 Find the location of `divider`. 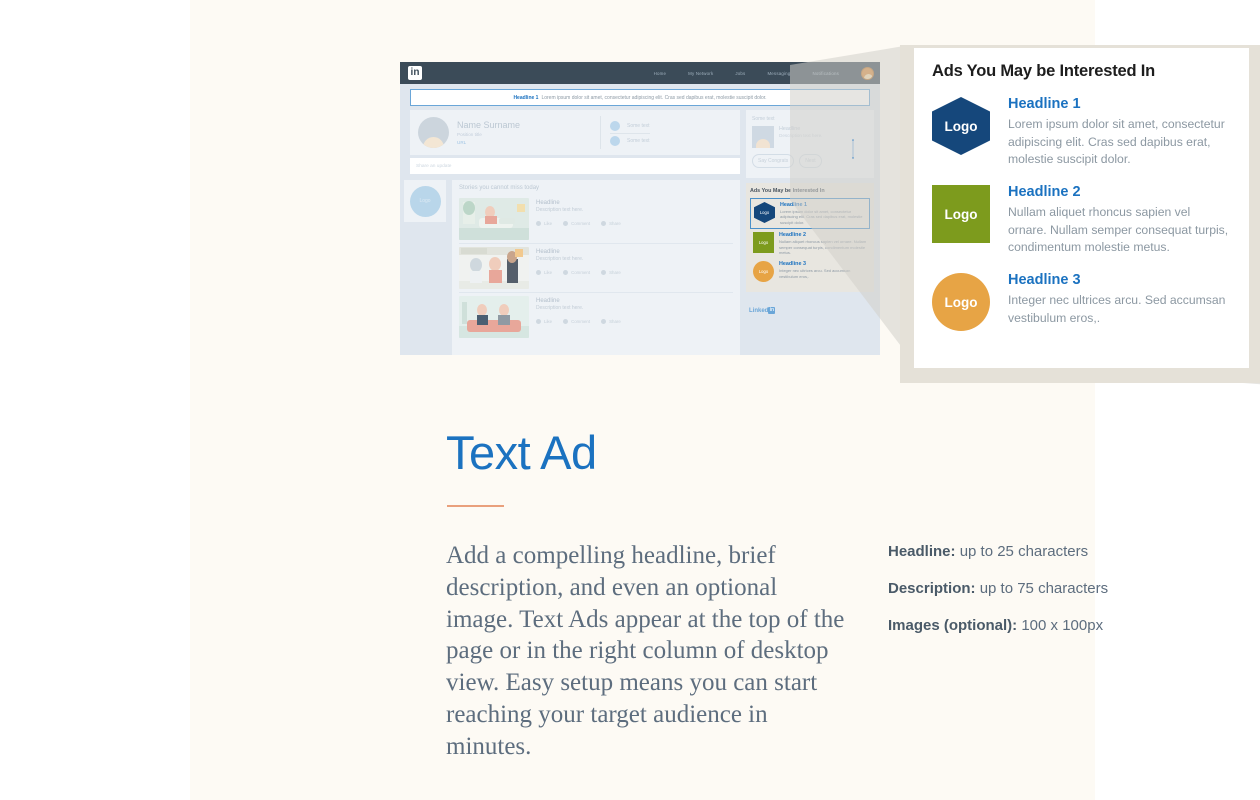

divider is located at coordinates (600, 132).